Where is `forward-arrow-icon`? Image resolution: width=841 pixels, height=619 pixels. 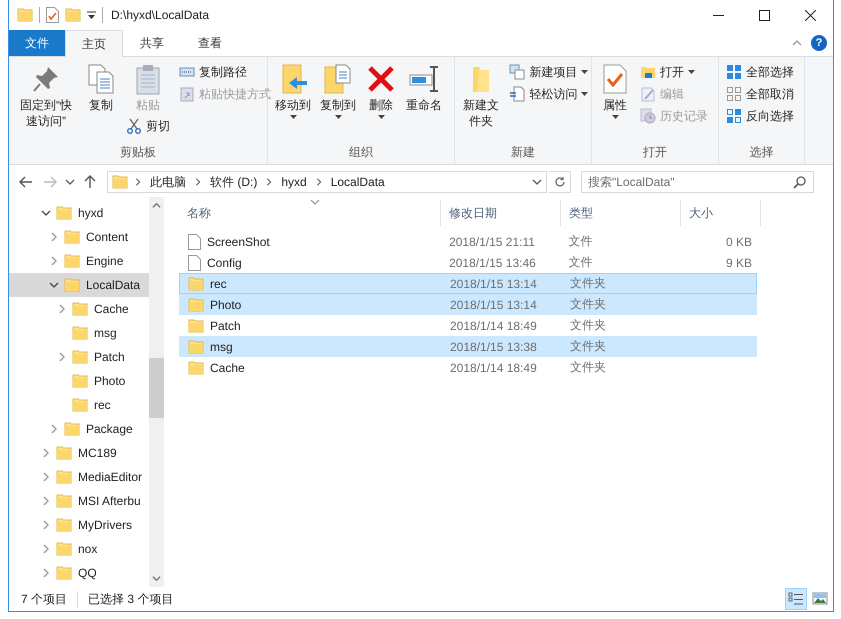 forward-arrow-icon is located at coordinates (50, 182).